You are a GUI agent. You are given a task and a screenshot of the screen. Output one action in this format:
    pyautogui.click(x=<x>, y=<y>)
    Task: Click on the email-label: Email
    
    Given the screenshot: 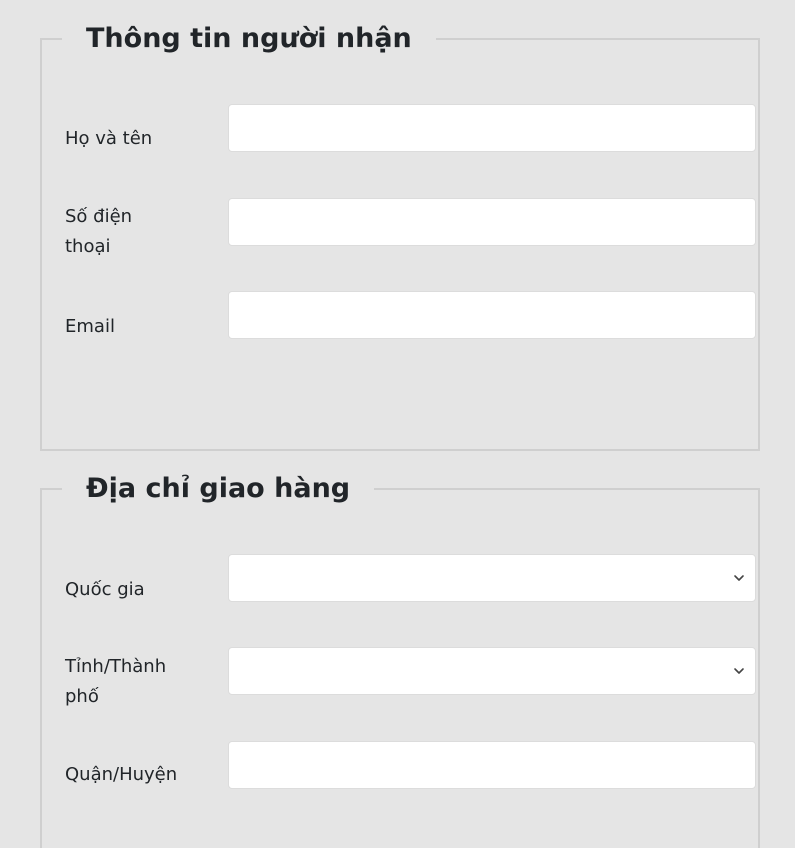 What is the action you would take?
    pyautogui.click(x=90, y=326)
    